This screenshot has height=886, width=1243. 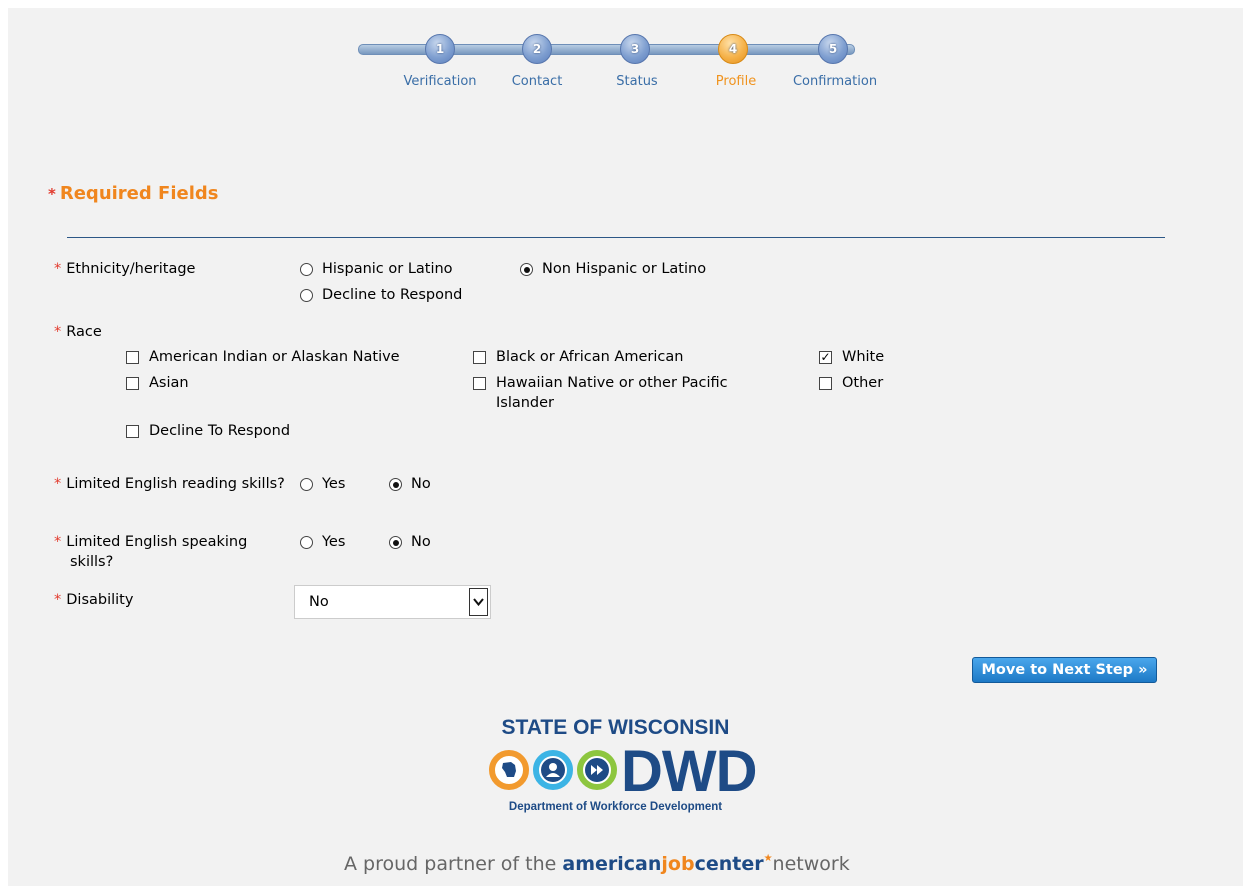 What do you see at coordinates (220, 431) in the screenshot?
I see `option-label: Decline To Respond` at bounding box center [220, 431].